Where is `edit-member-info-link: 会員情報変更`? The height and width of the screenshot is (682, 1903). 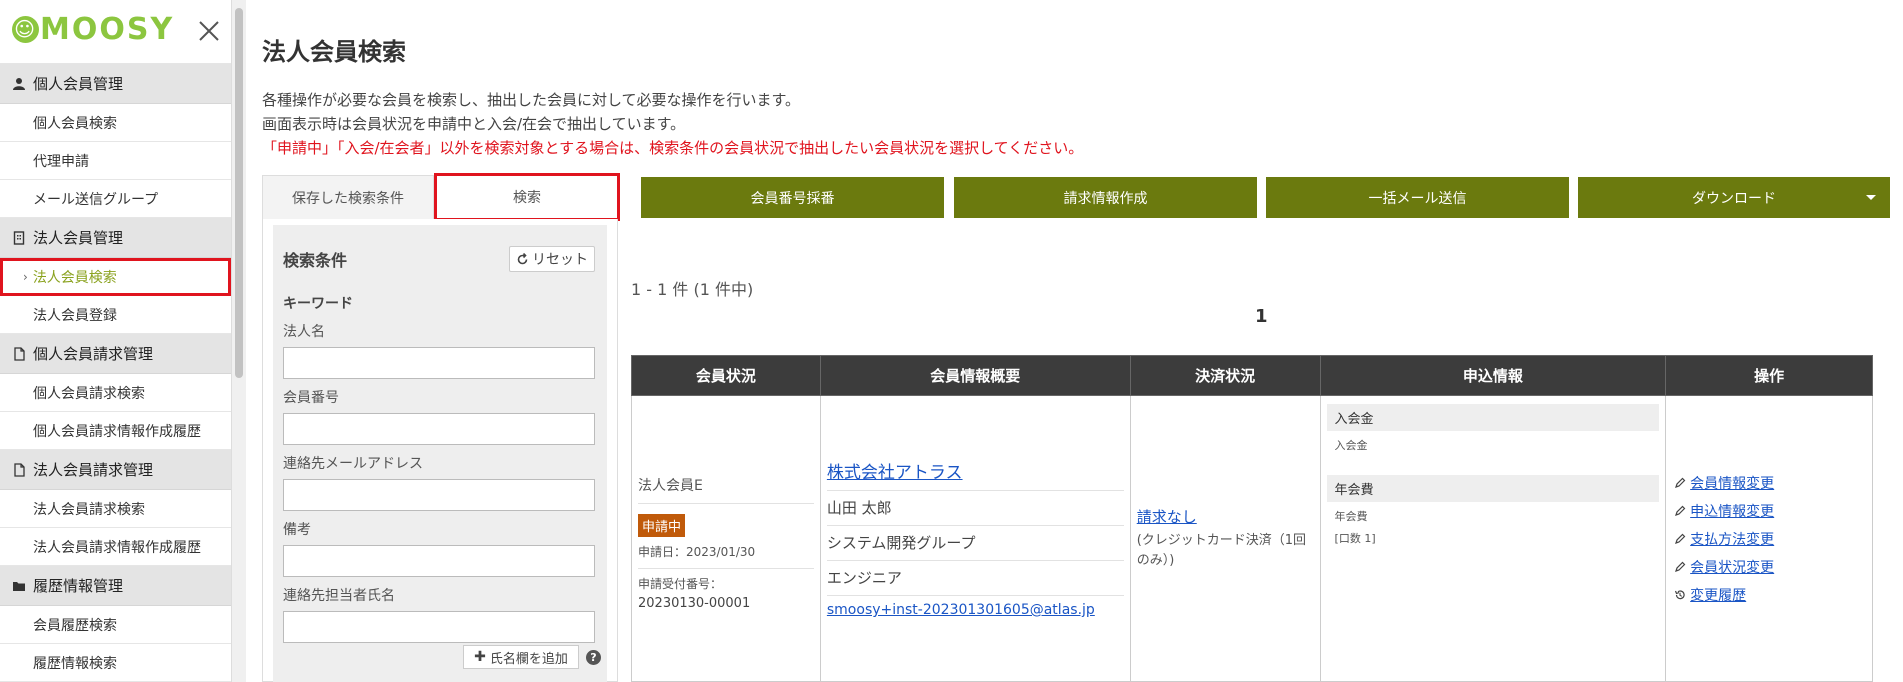
edit-member-info-link: 会員情報変更 is located at coordinates (1769, 483).